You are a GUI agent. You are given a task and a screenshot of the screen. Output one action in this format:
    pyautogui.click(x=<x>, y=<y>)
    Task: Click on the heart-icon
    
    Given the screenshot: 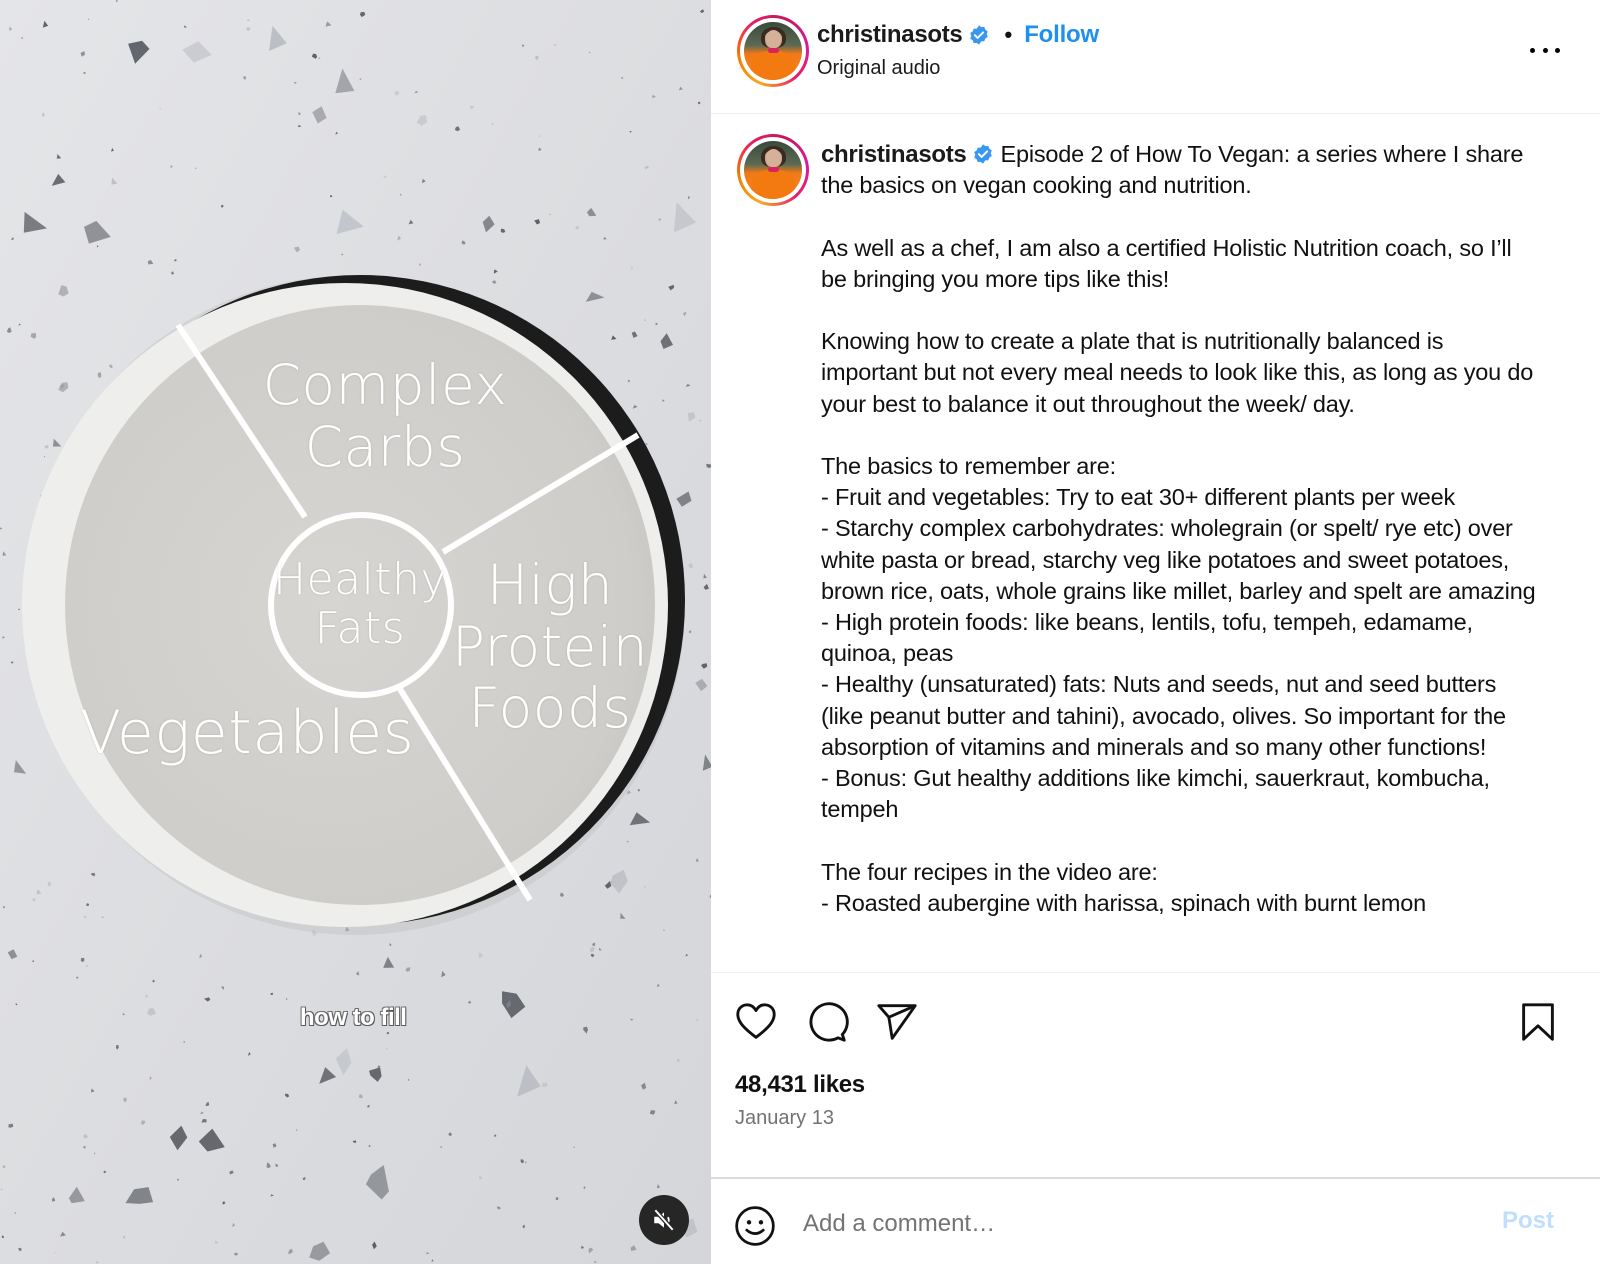 What is the action you would take?
    pyautogui.click(x=756, y=1022)
    